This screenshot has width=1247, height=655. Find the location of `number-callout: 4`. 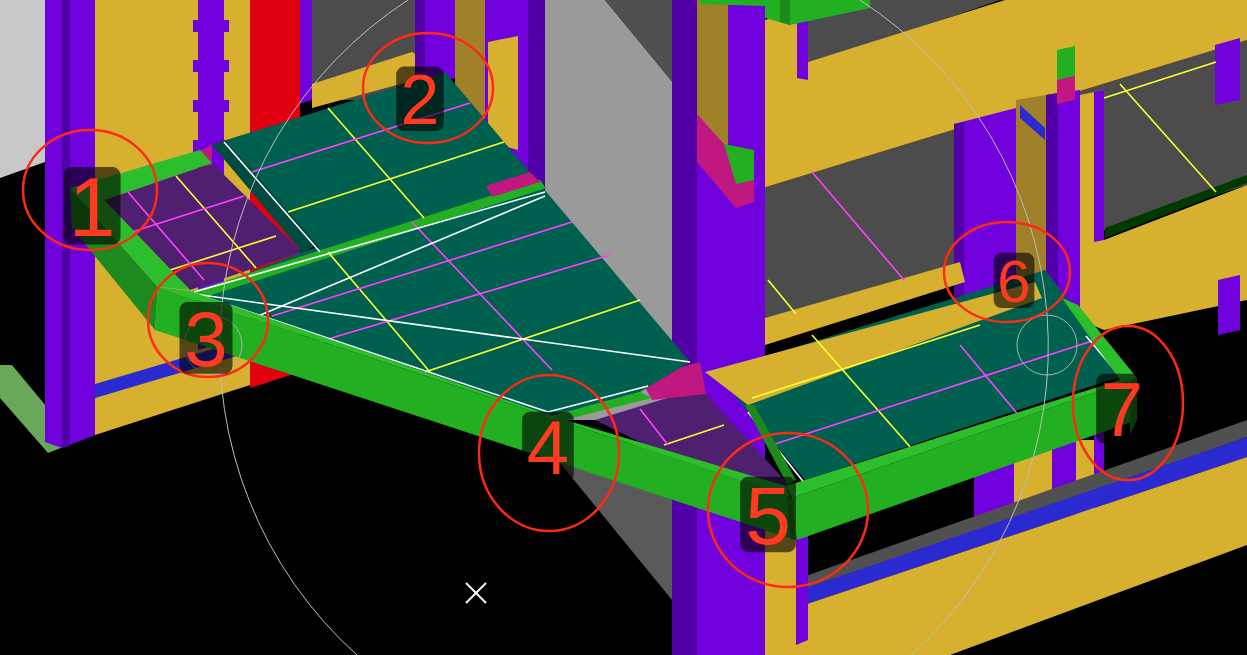

number-callout: 4 is located at coordinates (549, 453).